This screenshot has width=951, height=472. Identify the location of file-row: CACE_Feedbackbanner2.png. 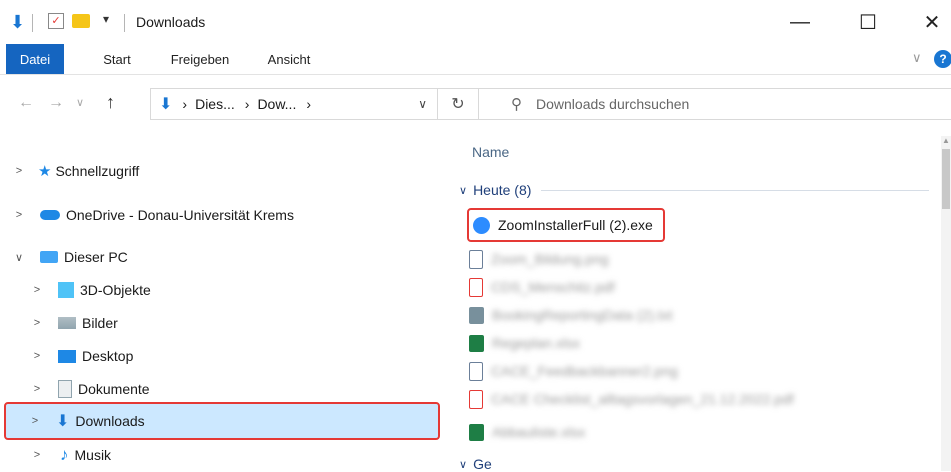
(573, 371).